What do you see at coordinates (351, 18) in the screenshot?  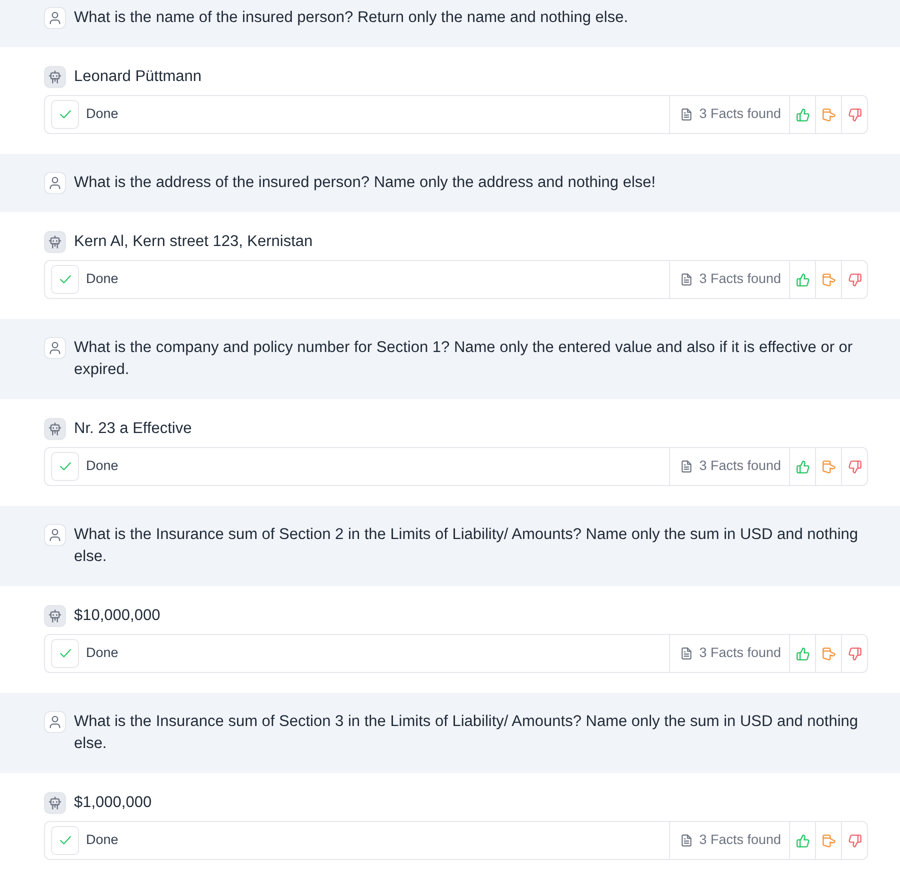 I see `question-text: What is the name of the insured person? Return only the name and nothing else.` at bounding box center [351, 18].